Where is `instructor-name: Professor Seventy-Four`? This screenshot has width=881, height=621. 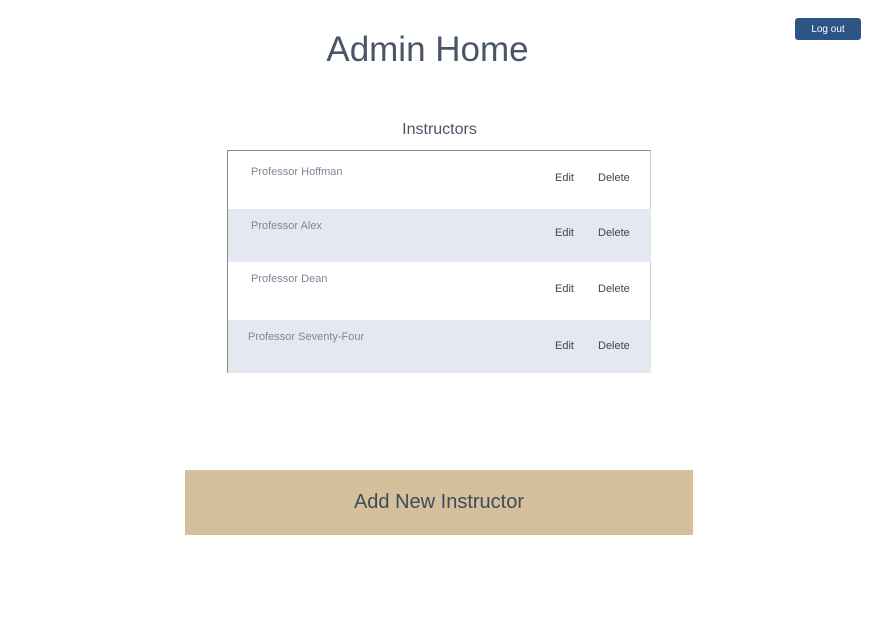 instructor-name: Professor Seventy-Four is located at coordinates (306, 337).